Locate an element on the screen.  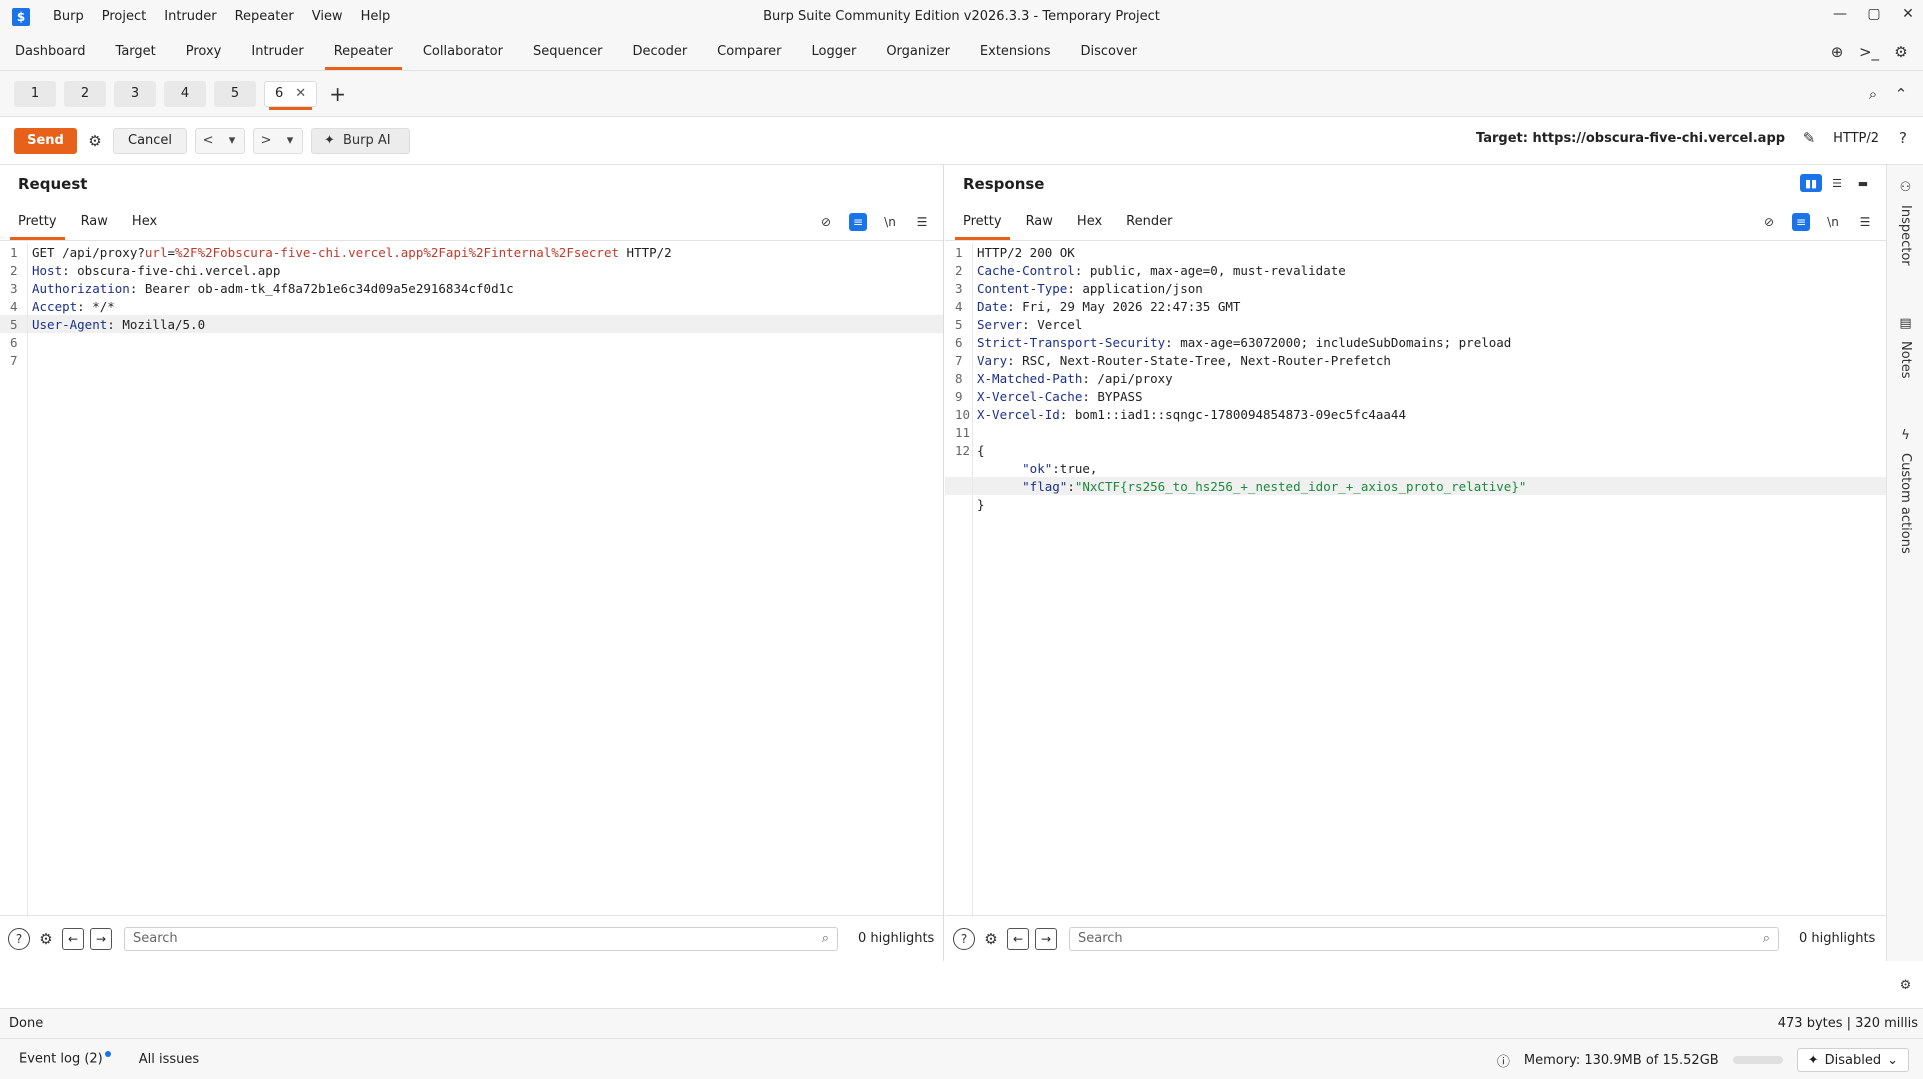
back-arrow-icon: < is located at coordinates (208, 141).